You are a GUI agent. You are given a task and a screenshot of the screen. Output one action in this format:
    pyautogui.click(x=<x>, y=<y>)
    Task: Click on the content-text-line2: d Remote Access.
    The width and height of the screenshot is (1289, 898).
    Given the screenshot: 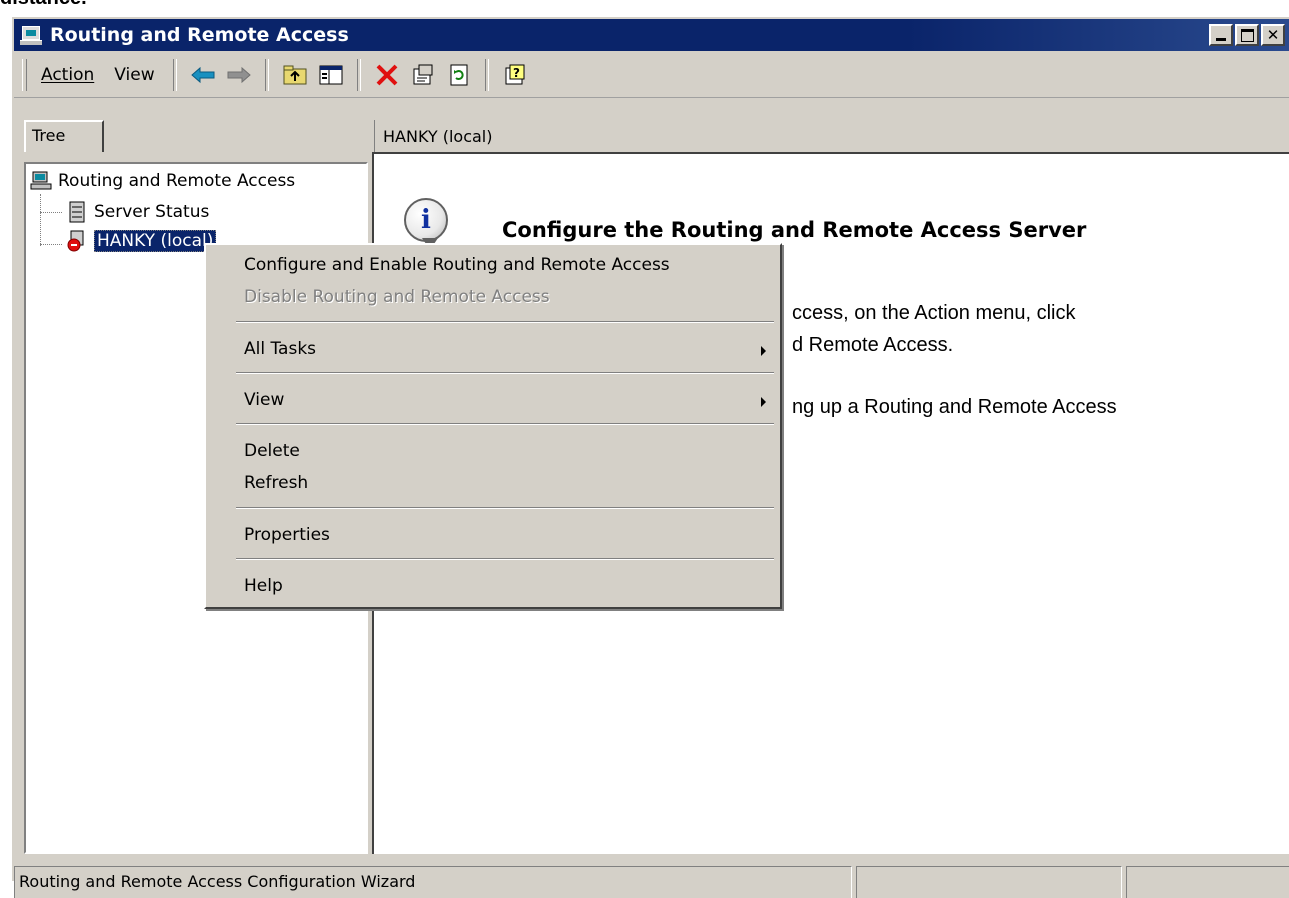 What is the action you would take?
    pyautogui.click(x=873, y=345)
    